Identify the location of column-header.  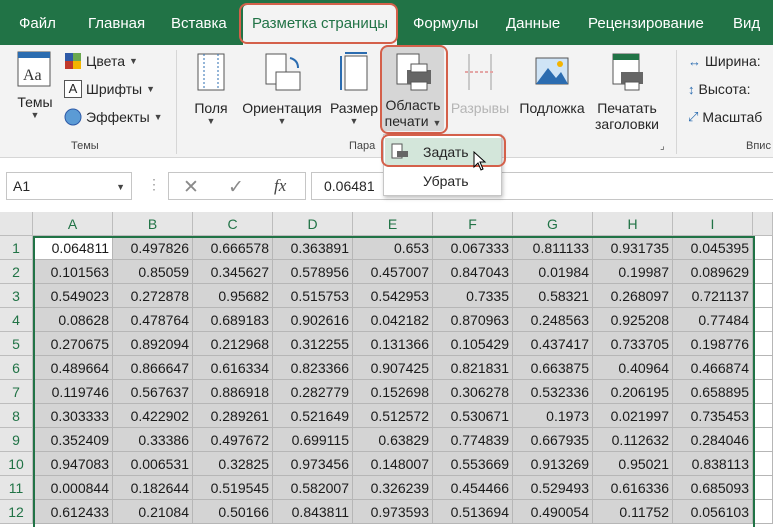
(763, 224).